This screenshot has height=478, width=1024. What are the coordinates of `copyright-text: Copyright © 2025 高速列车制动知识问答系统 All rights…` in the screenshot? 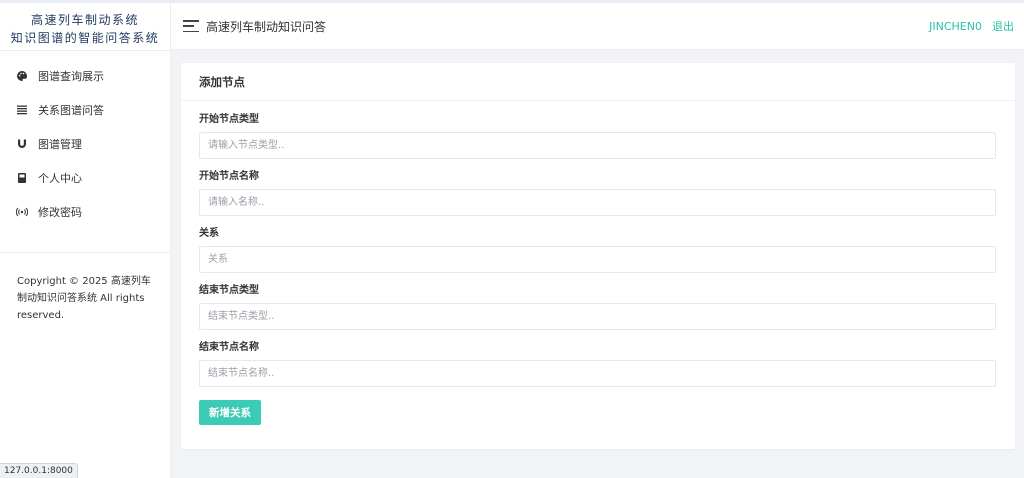 It's located at (84, 298).